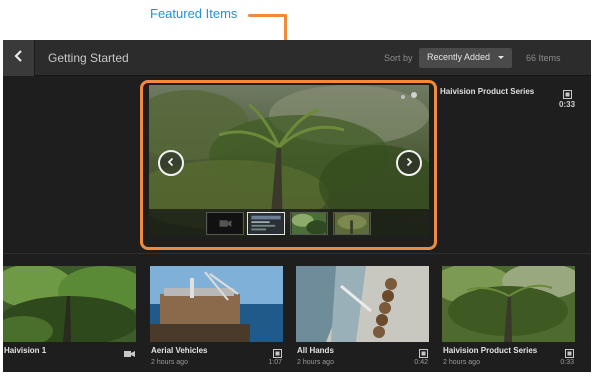 Image resolution: width=597 pixels, height=389 pixels. What do you see at coordinates (129, 354) in the screenshot?
I see `camera-icon` at bounding box center [129, 354].